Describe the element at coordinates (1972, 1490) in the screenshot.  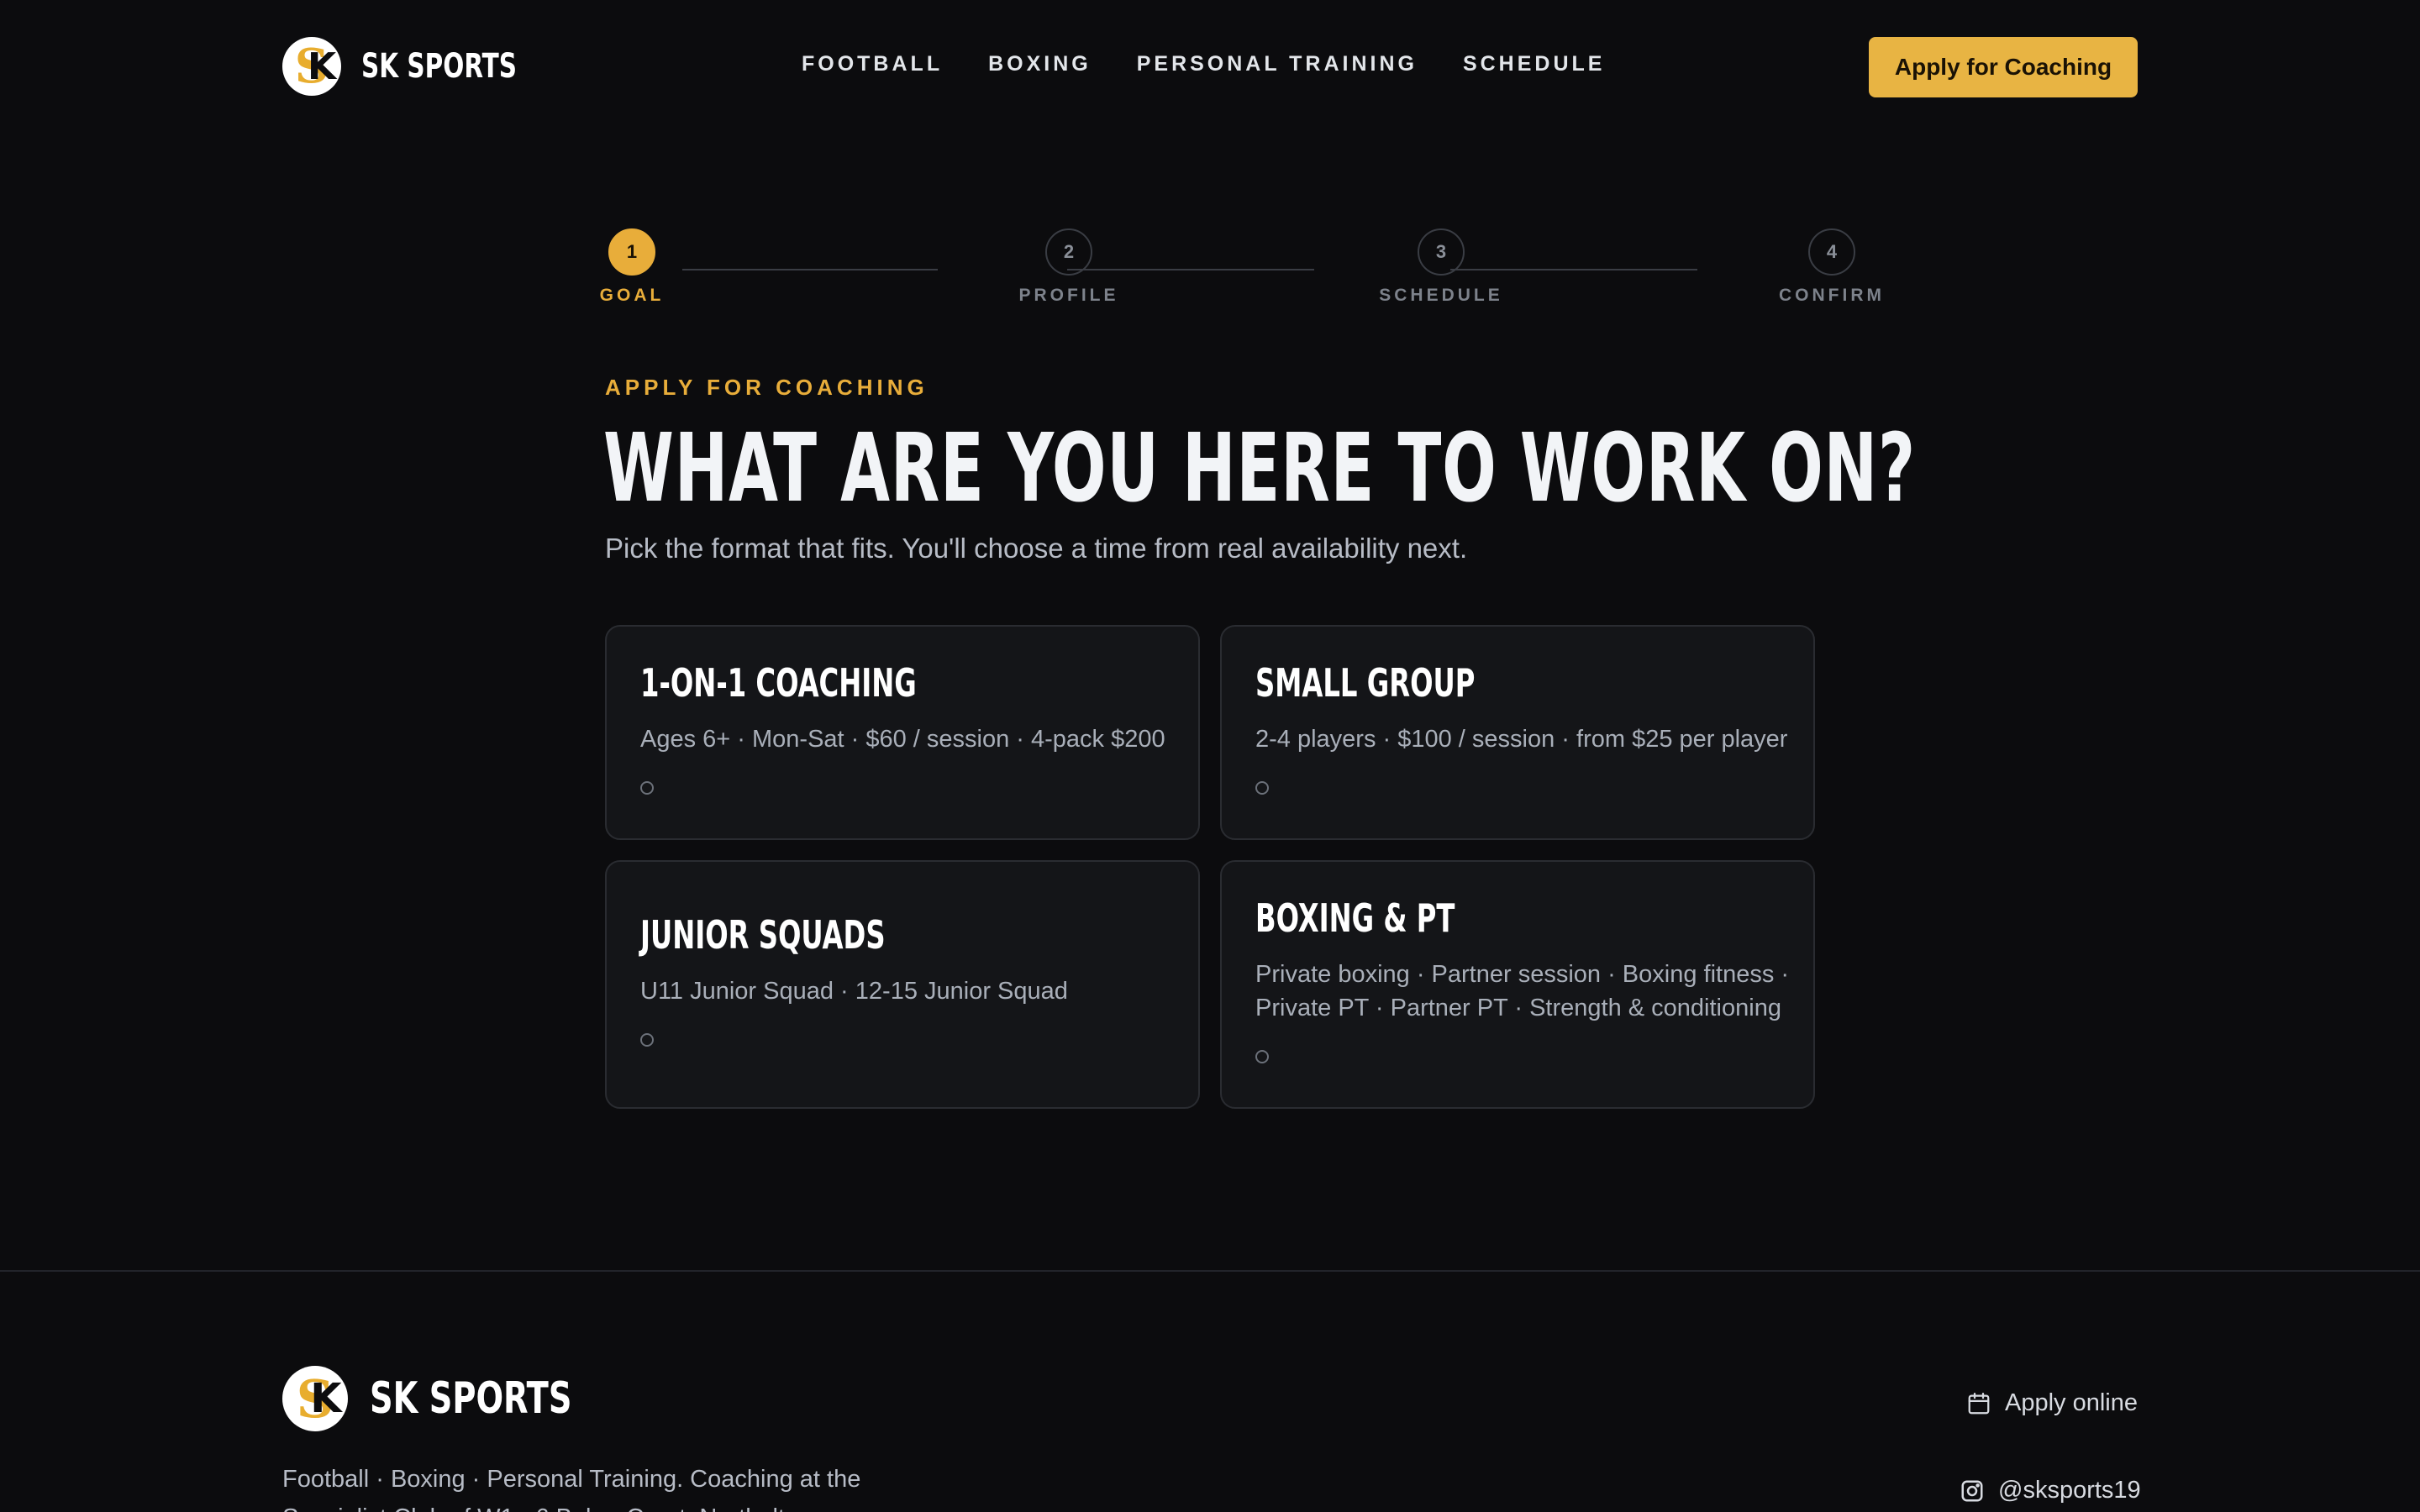
I see `instagram-icon` at that location.